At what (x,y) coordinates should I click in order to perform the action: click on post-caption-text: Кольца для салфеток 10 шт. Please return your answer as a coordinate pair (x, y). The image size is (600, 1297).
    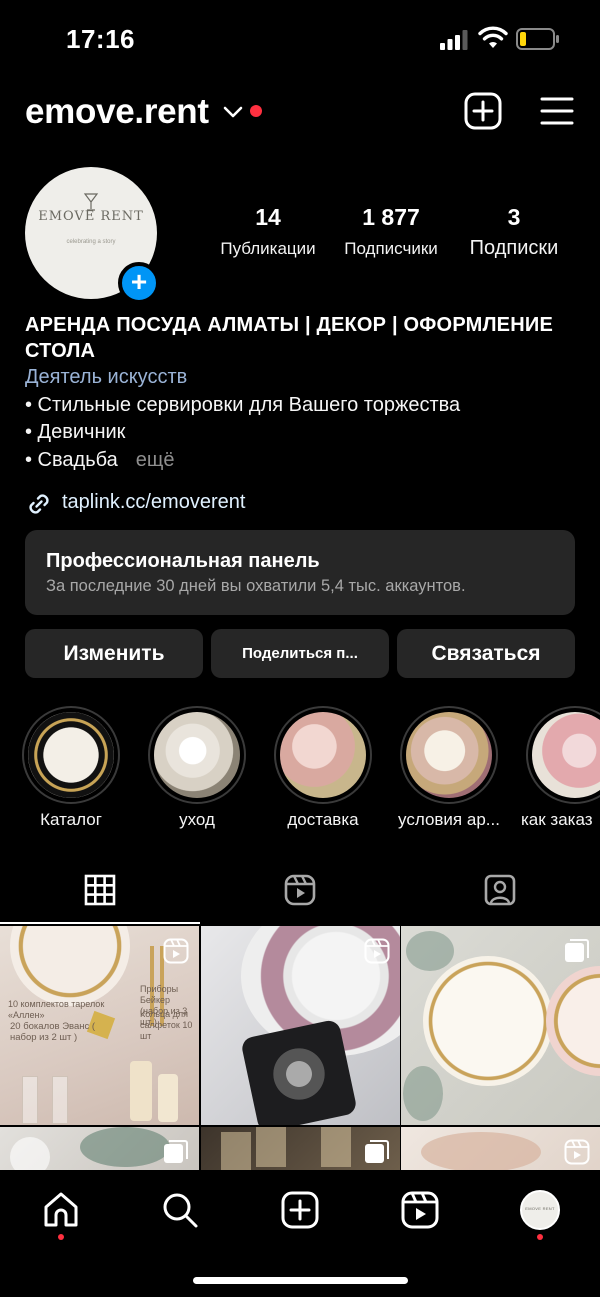
    Looking at the image, I should click on (166, 1025).